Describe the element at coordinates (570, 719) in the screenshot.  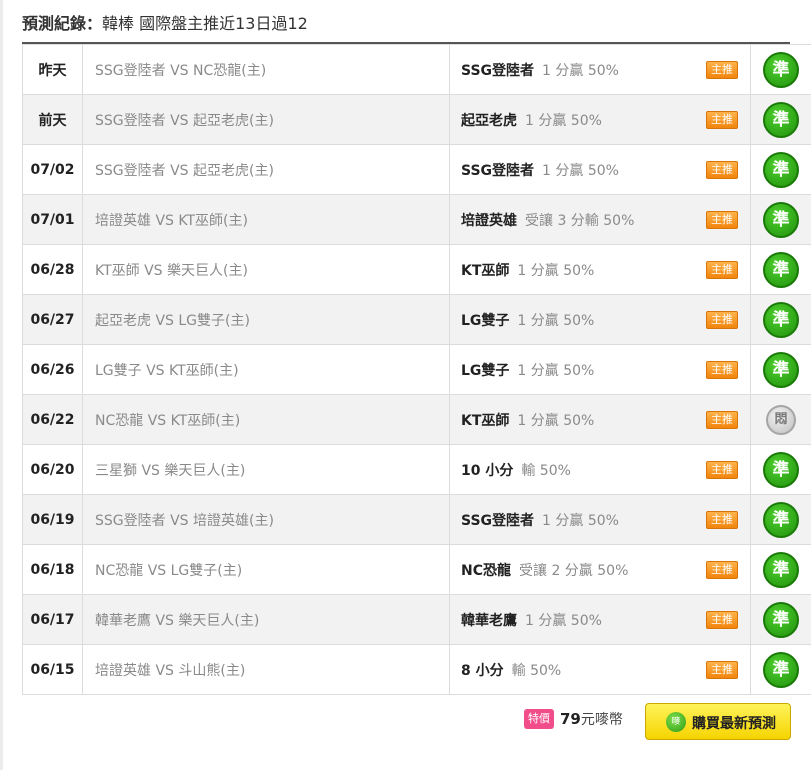
I see `price-value: 79` at that location.